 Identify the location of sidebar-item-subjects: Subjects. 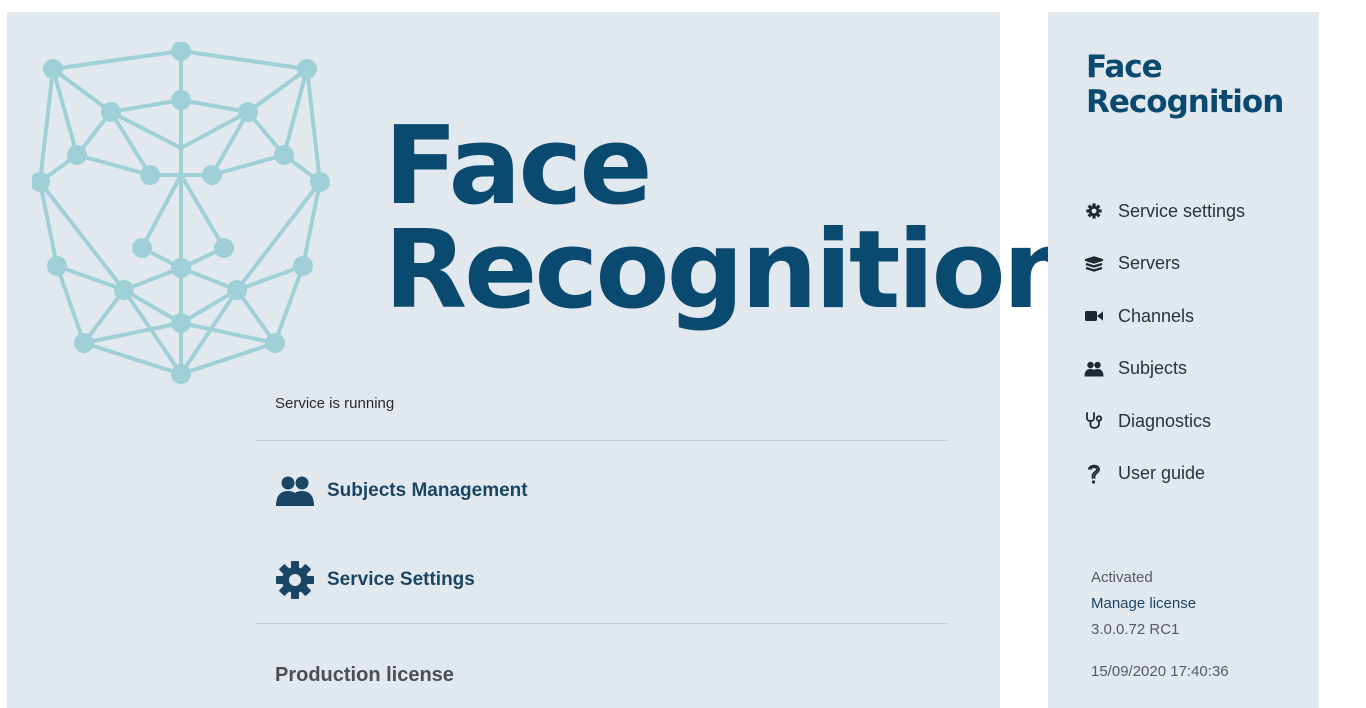
(1164, 369).